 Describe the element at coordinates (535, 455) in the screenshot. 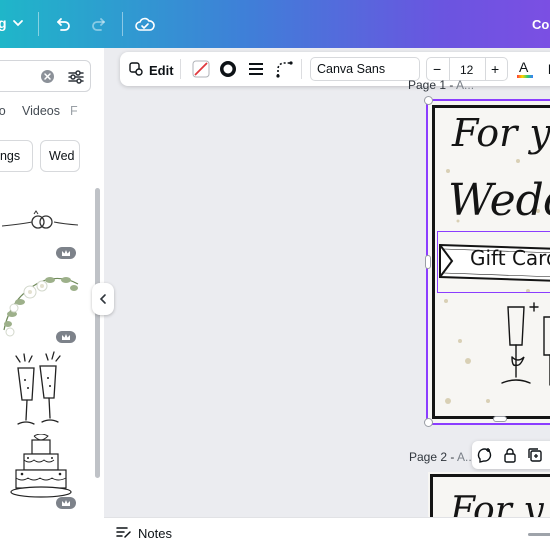

I see `duplicate-page-icon` at that location.